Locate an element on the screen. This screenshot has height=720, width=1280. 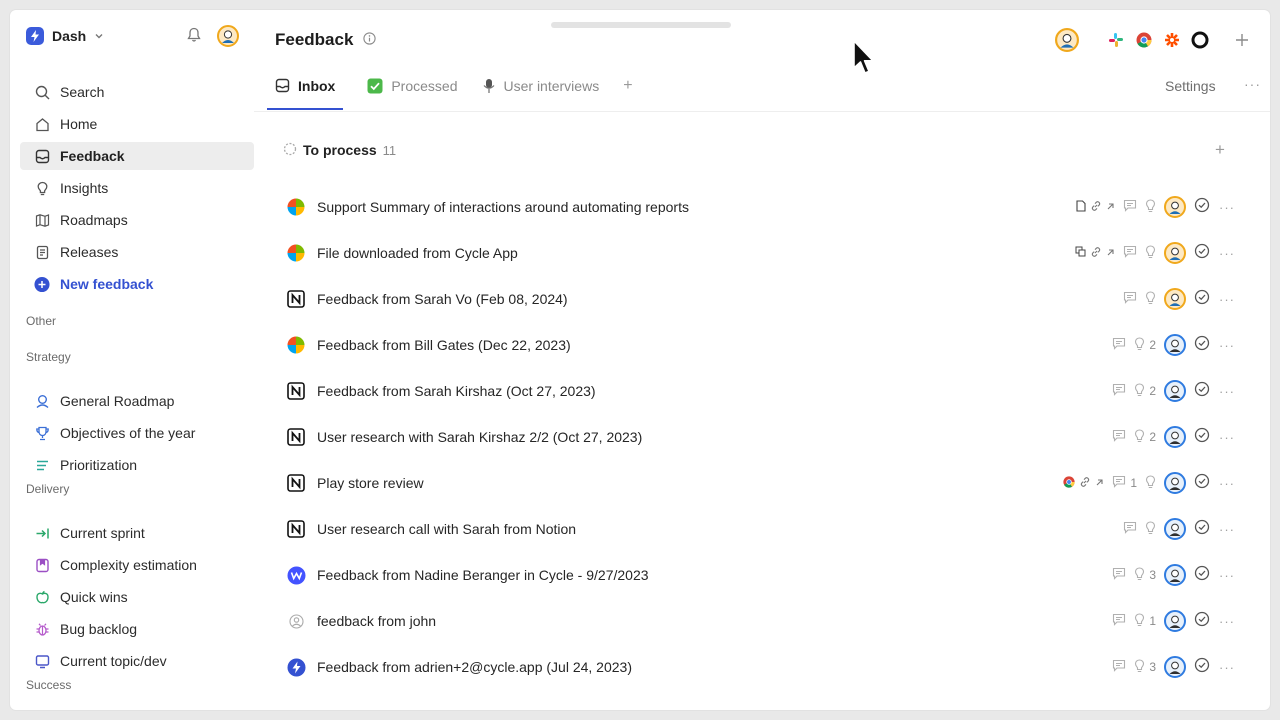
sidebar-item-prioritization: Prioritization is located at coordinates (137, 465).